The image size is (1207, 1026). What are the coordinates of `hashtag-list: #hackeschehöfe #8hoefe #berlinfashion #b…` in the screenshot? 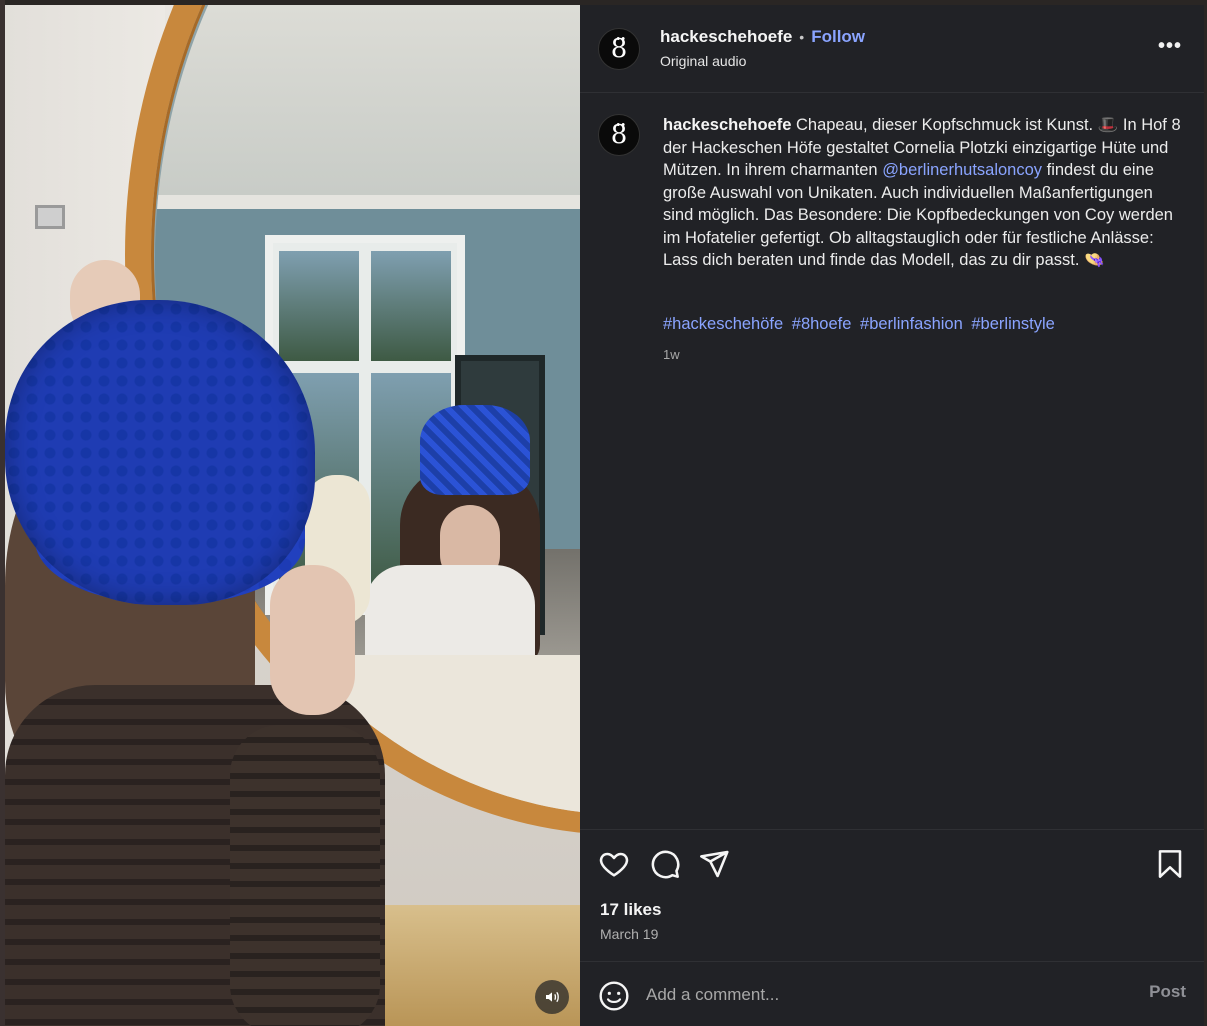 It's located at (923, 324).